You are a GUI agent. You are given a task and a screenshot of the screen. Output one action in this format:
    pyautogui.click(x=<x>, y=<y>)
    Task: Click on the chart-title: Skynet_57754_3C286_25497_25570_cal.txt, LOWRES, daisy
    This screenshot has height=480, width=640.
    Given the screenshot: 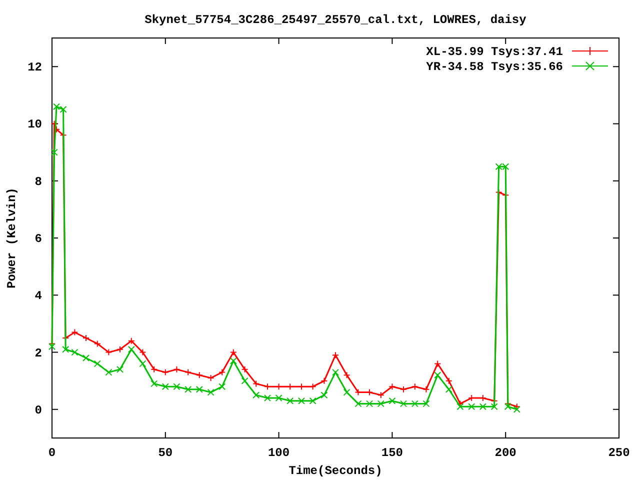 What is the action you would take?
    pyautogui.click(x=335, y=20)
    